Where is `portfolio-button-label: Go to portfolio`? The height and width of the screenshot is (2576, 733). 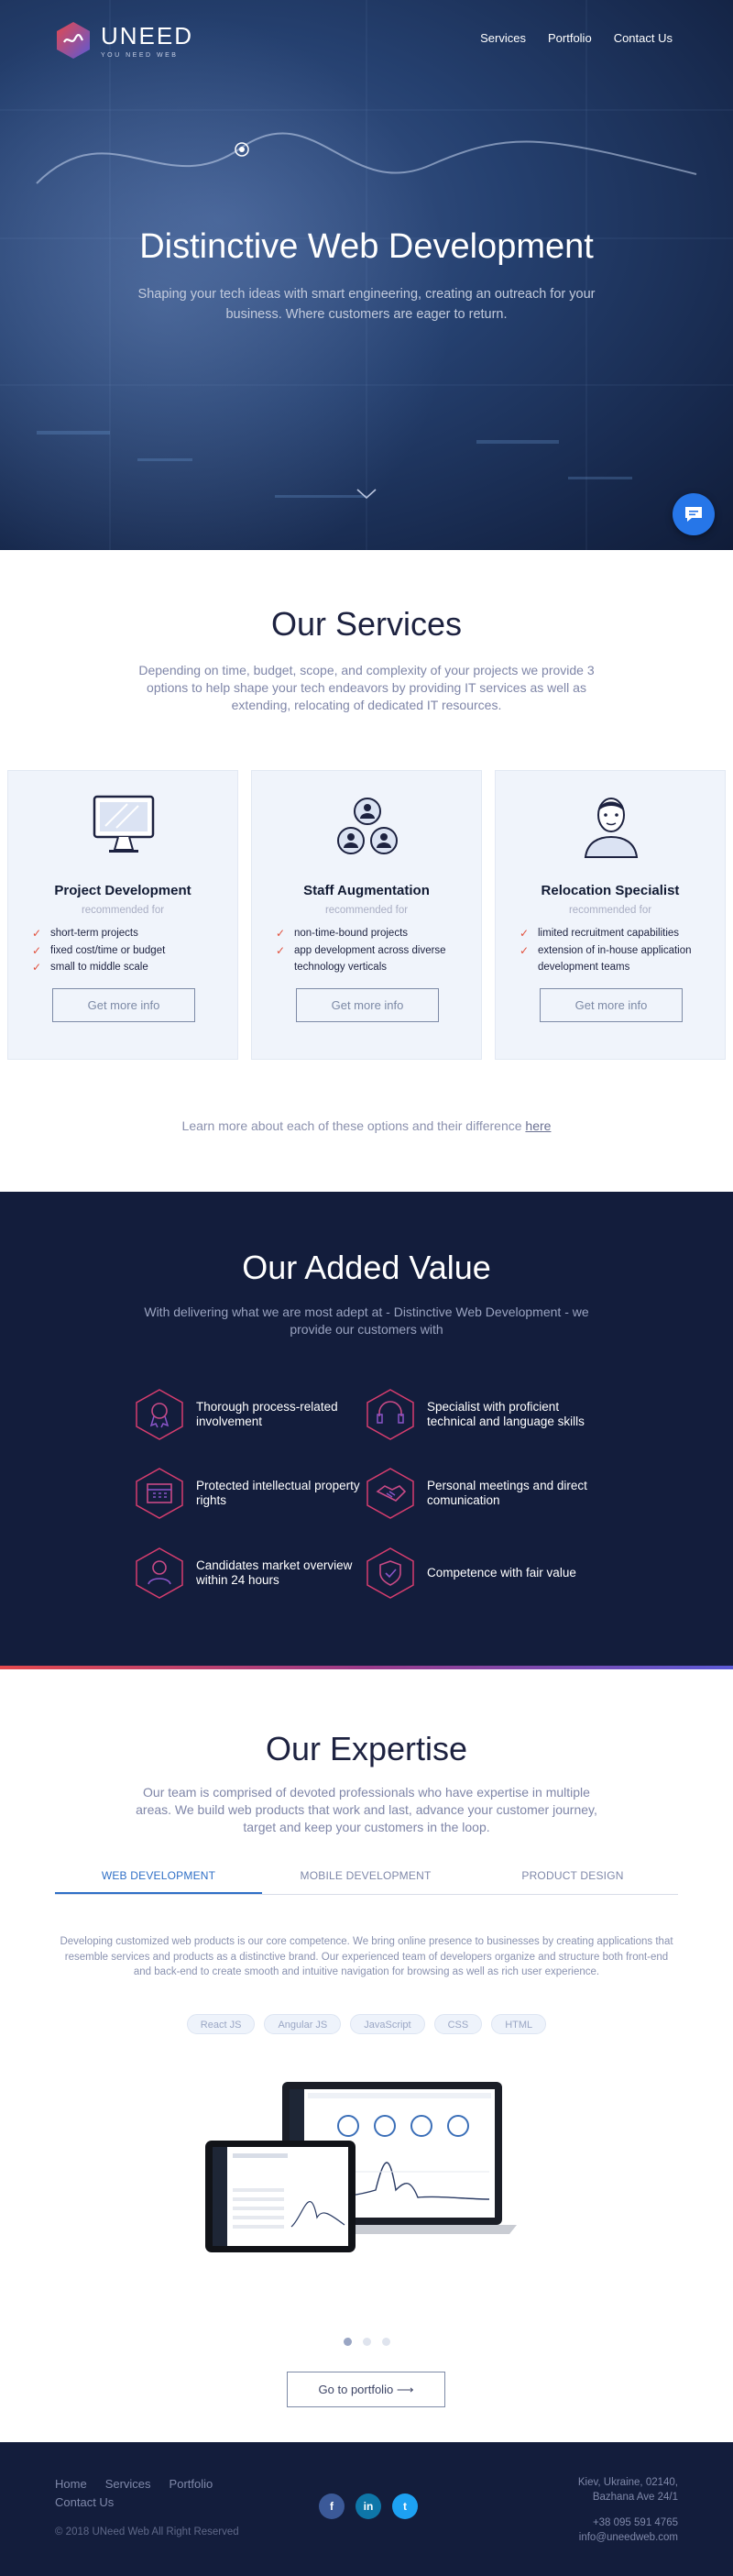
portfolio-button-label: Go to portfolio is located at coordinates (356, 2389).